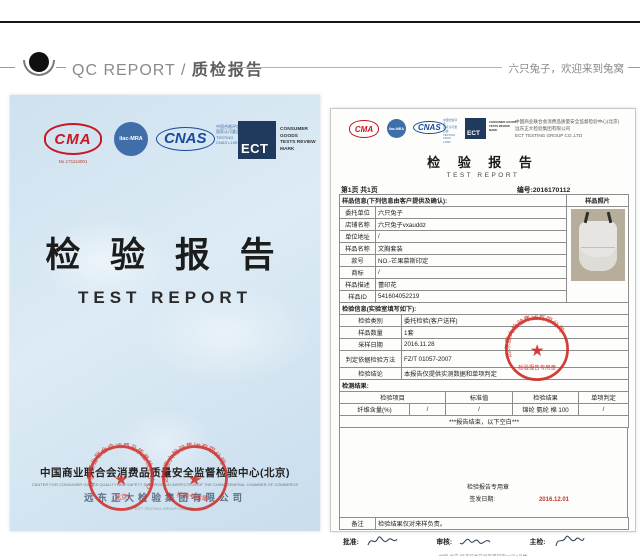 This screenshot has width=640, height=556. Describe the element at coordinates (537, 367) in the screenshot. I see `svg-text: 检验报告专用章` at that location.